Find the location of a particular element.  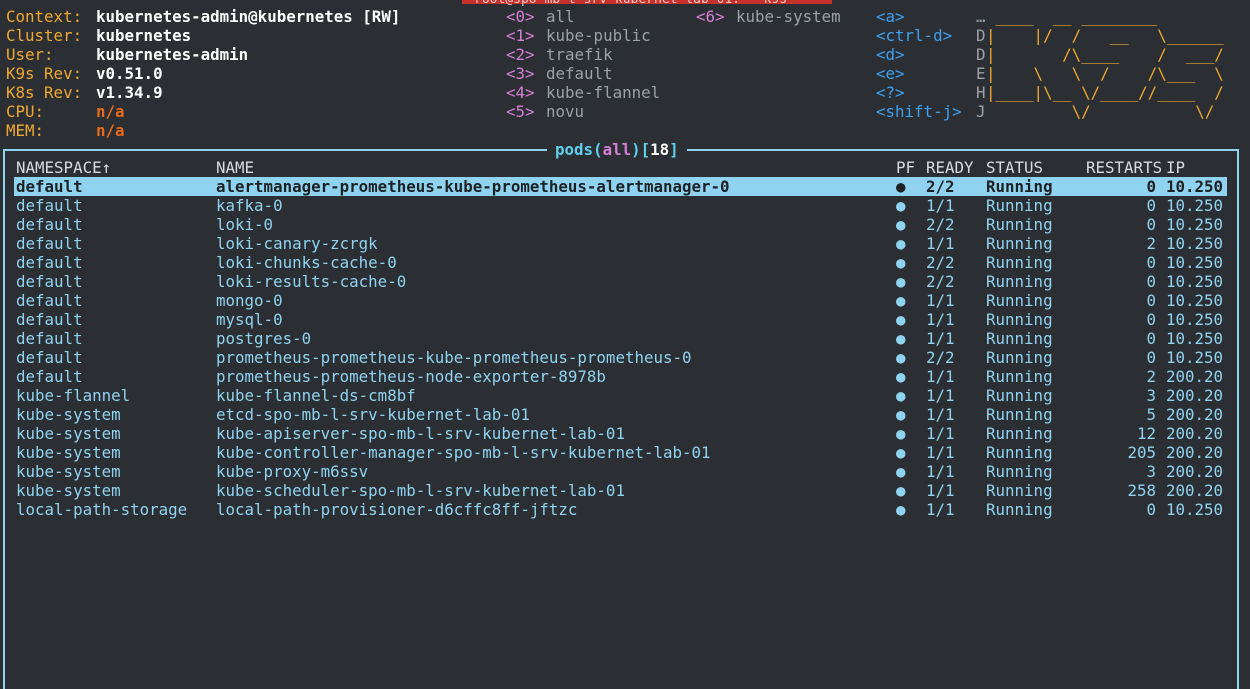

column-header-name: NAME is located at coordinates (235, 167).